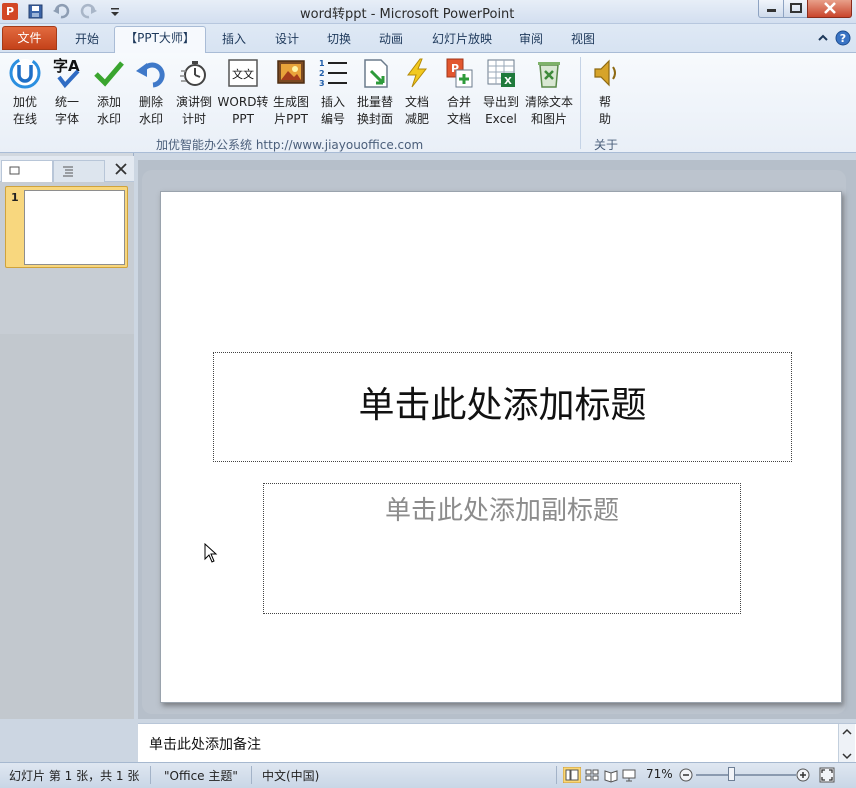 This screenshot has width=856, height=788. Describe the element at coordinates (531, 40) in the screenshot. I see `tab-review: 审阅` at that location.